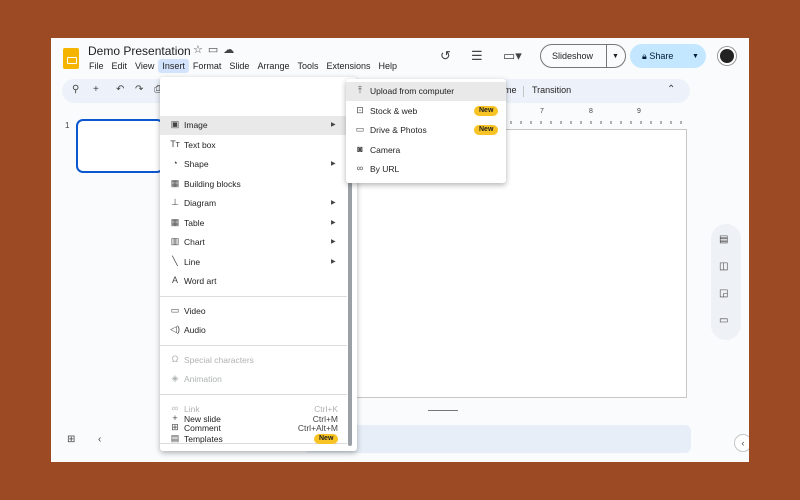  What do you see at coordinates (659, 56) in the screenshot?
I see `share-label: 🔒︎ Share` at bounding box center [659, 56].